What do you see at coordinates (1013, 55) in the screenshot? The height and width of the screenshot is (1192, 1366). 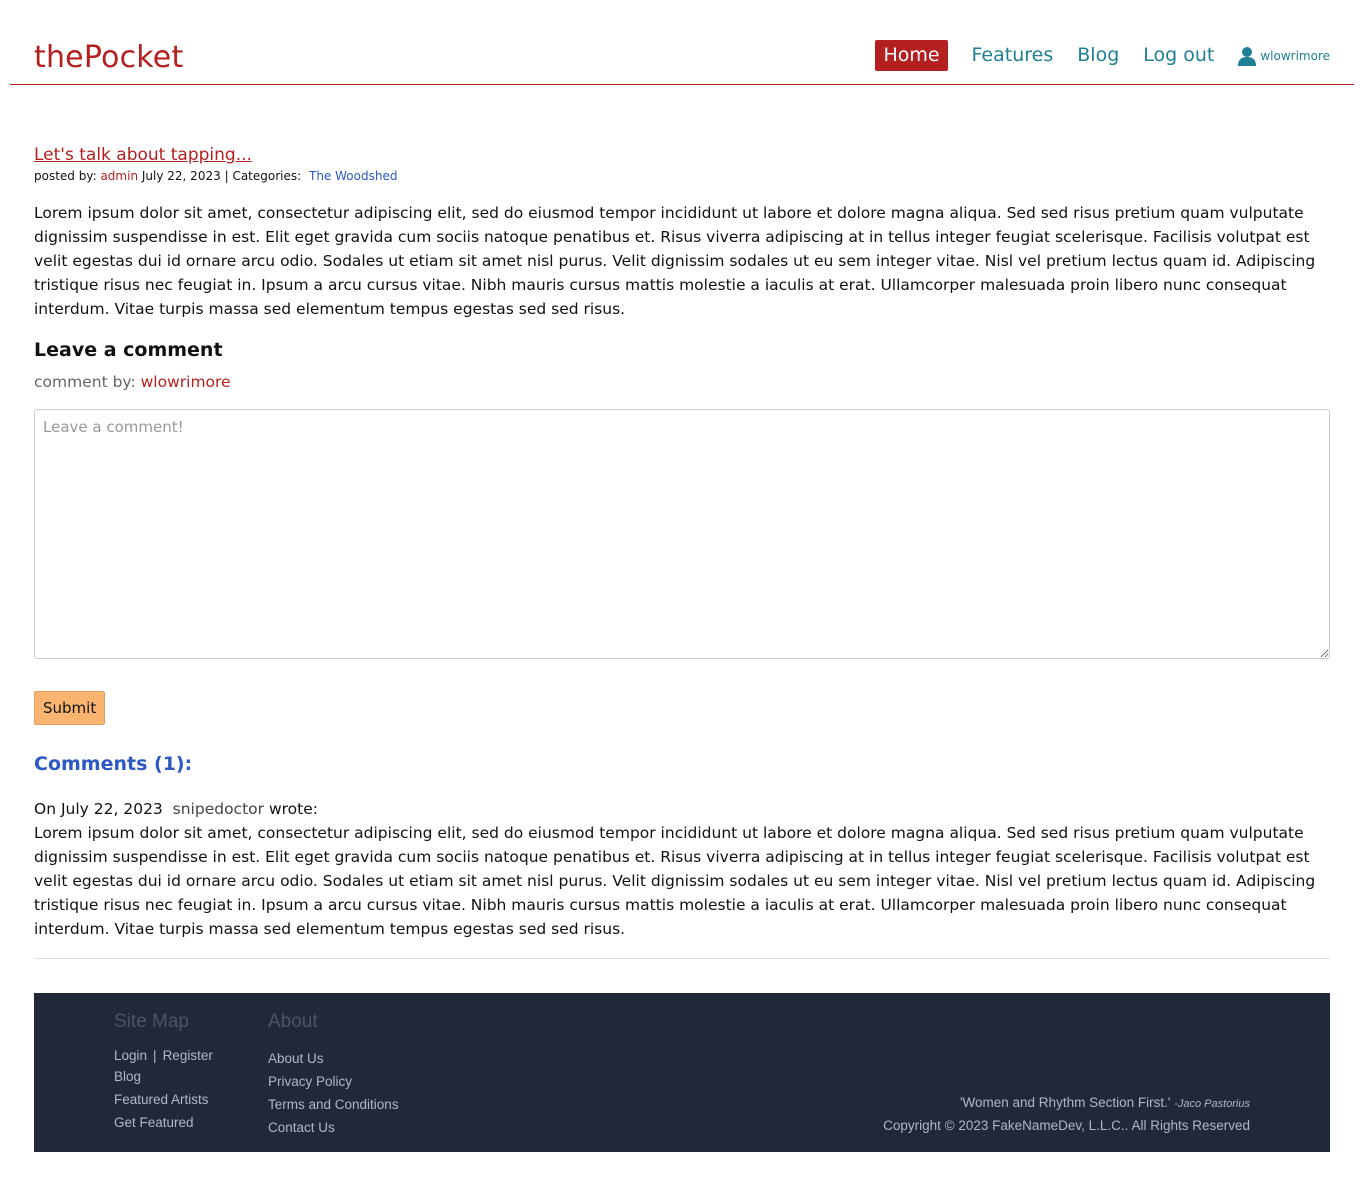 I see `nav-features: Features` at bounding box center [1013, 55].